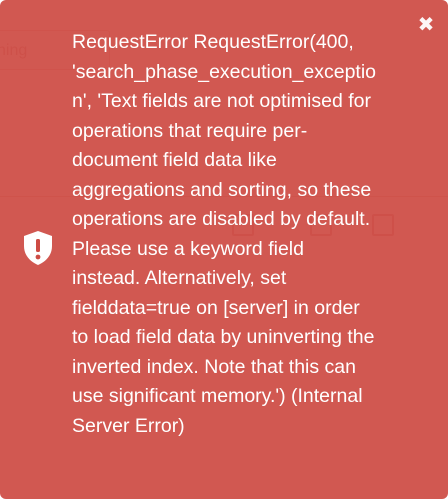  What do you see at coordinates (38, 248) in the screenshot?
I see `shield-alert-icon` at bounding box center [38, 248].